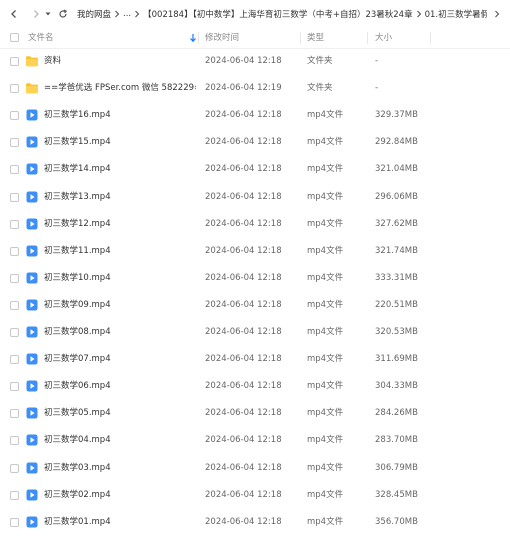 Image resolution: width=510 pixels, height=550 pixels. I want to click on file-row: 初三数学16.mp4 2024-06-04 12:18 mp4文件 329.37MB, so click(255, 115).